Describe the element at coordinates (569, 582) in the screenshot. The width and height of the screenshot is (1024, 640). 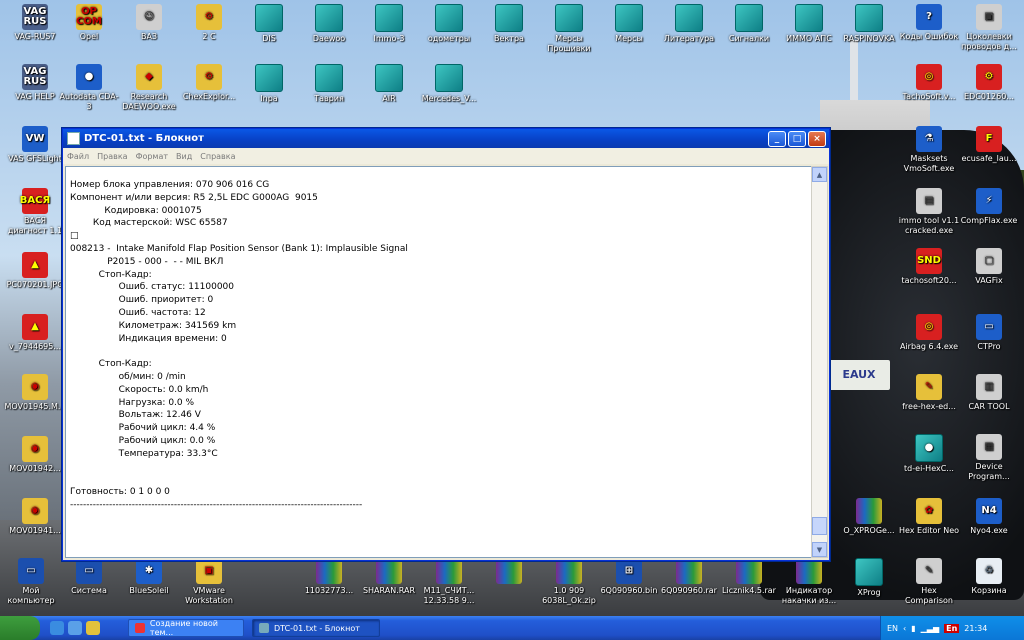
I see `desktop-icon: 1.0 909 6038L_Ok.zip` at that location.